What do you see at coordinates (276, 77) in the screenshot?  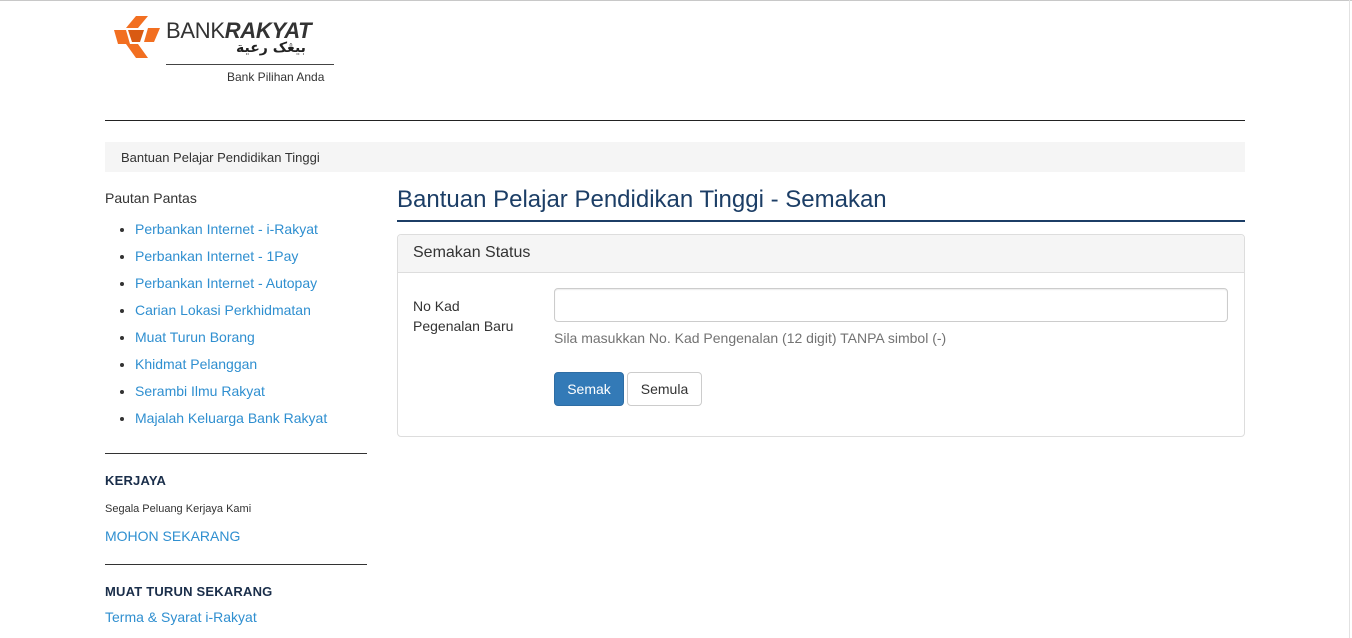 I see `brand-tagline: Bank Pilihan Anda` at bounding box center [276, 77].